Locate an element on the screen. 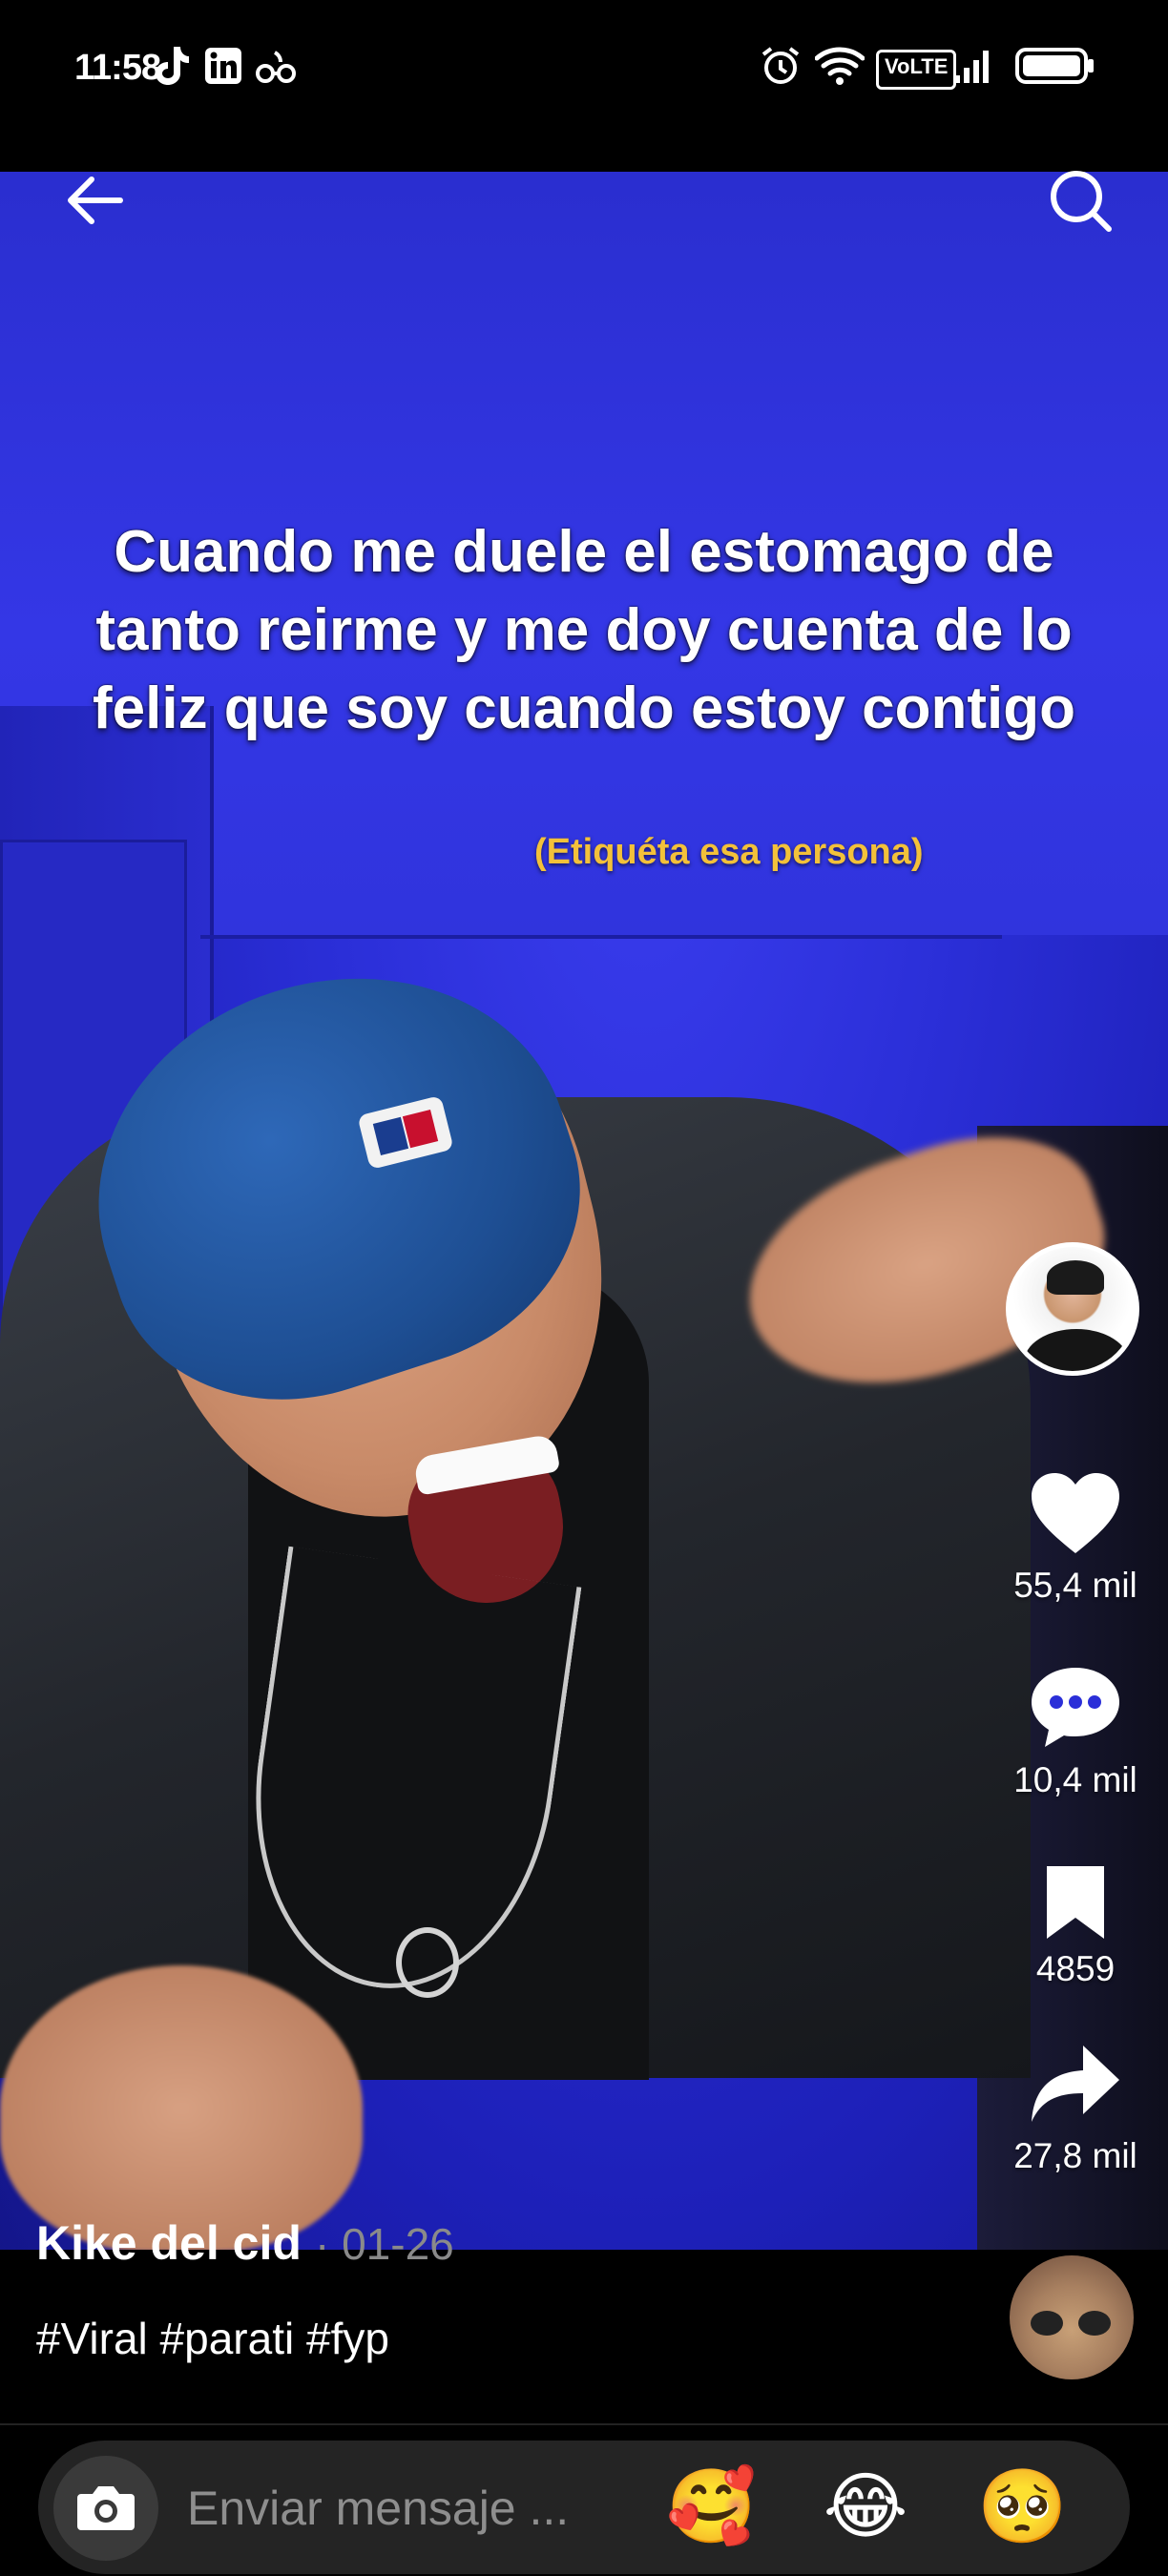 The width and height of the screenshot is (1168, 2576). arrow-left-icon is located at coordinates (95, 200).